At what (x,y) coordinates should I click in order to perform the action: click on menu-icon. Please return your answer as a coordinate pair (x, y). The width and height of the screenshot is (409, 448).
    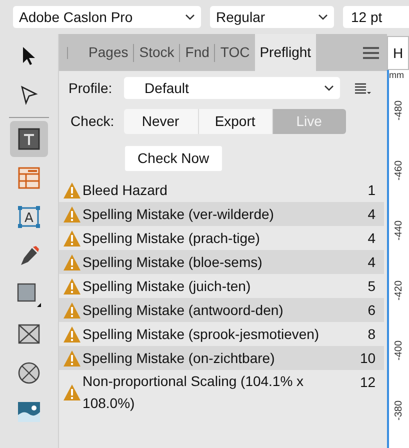
    Looking at the image, I should click on (370, 53).